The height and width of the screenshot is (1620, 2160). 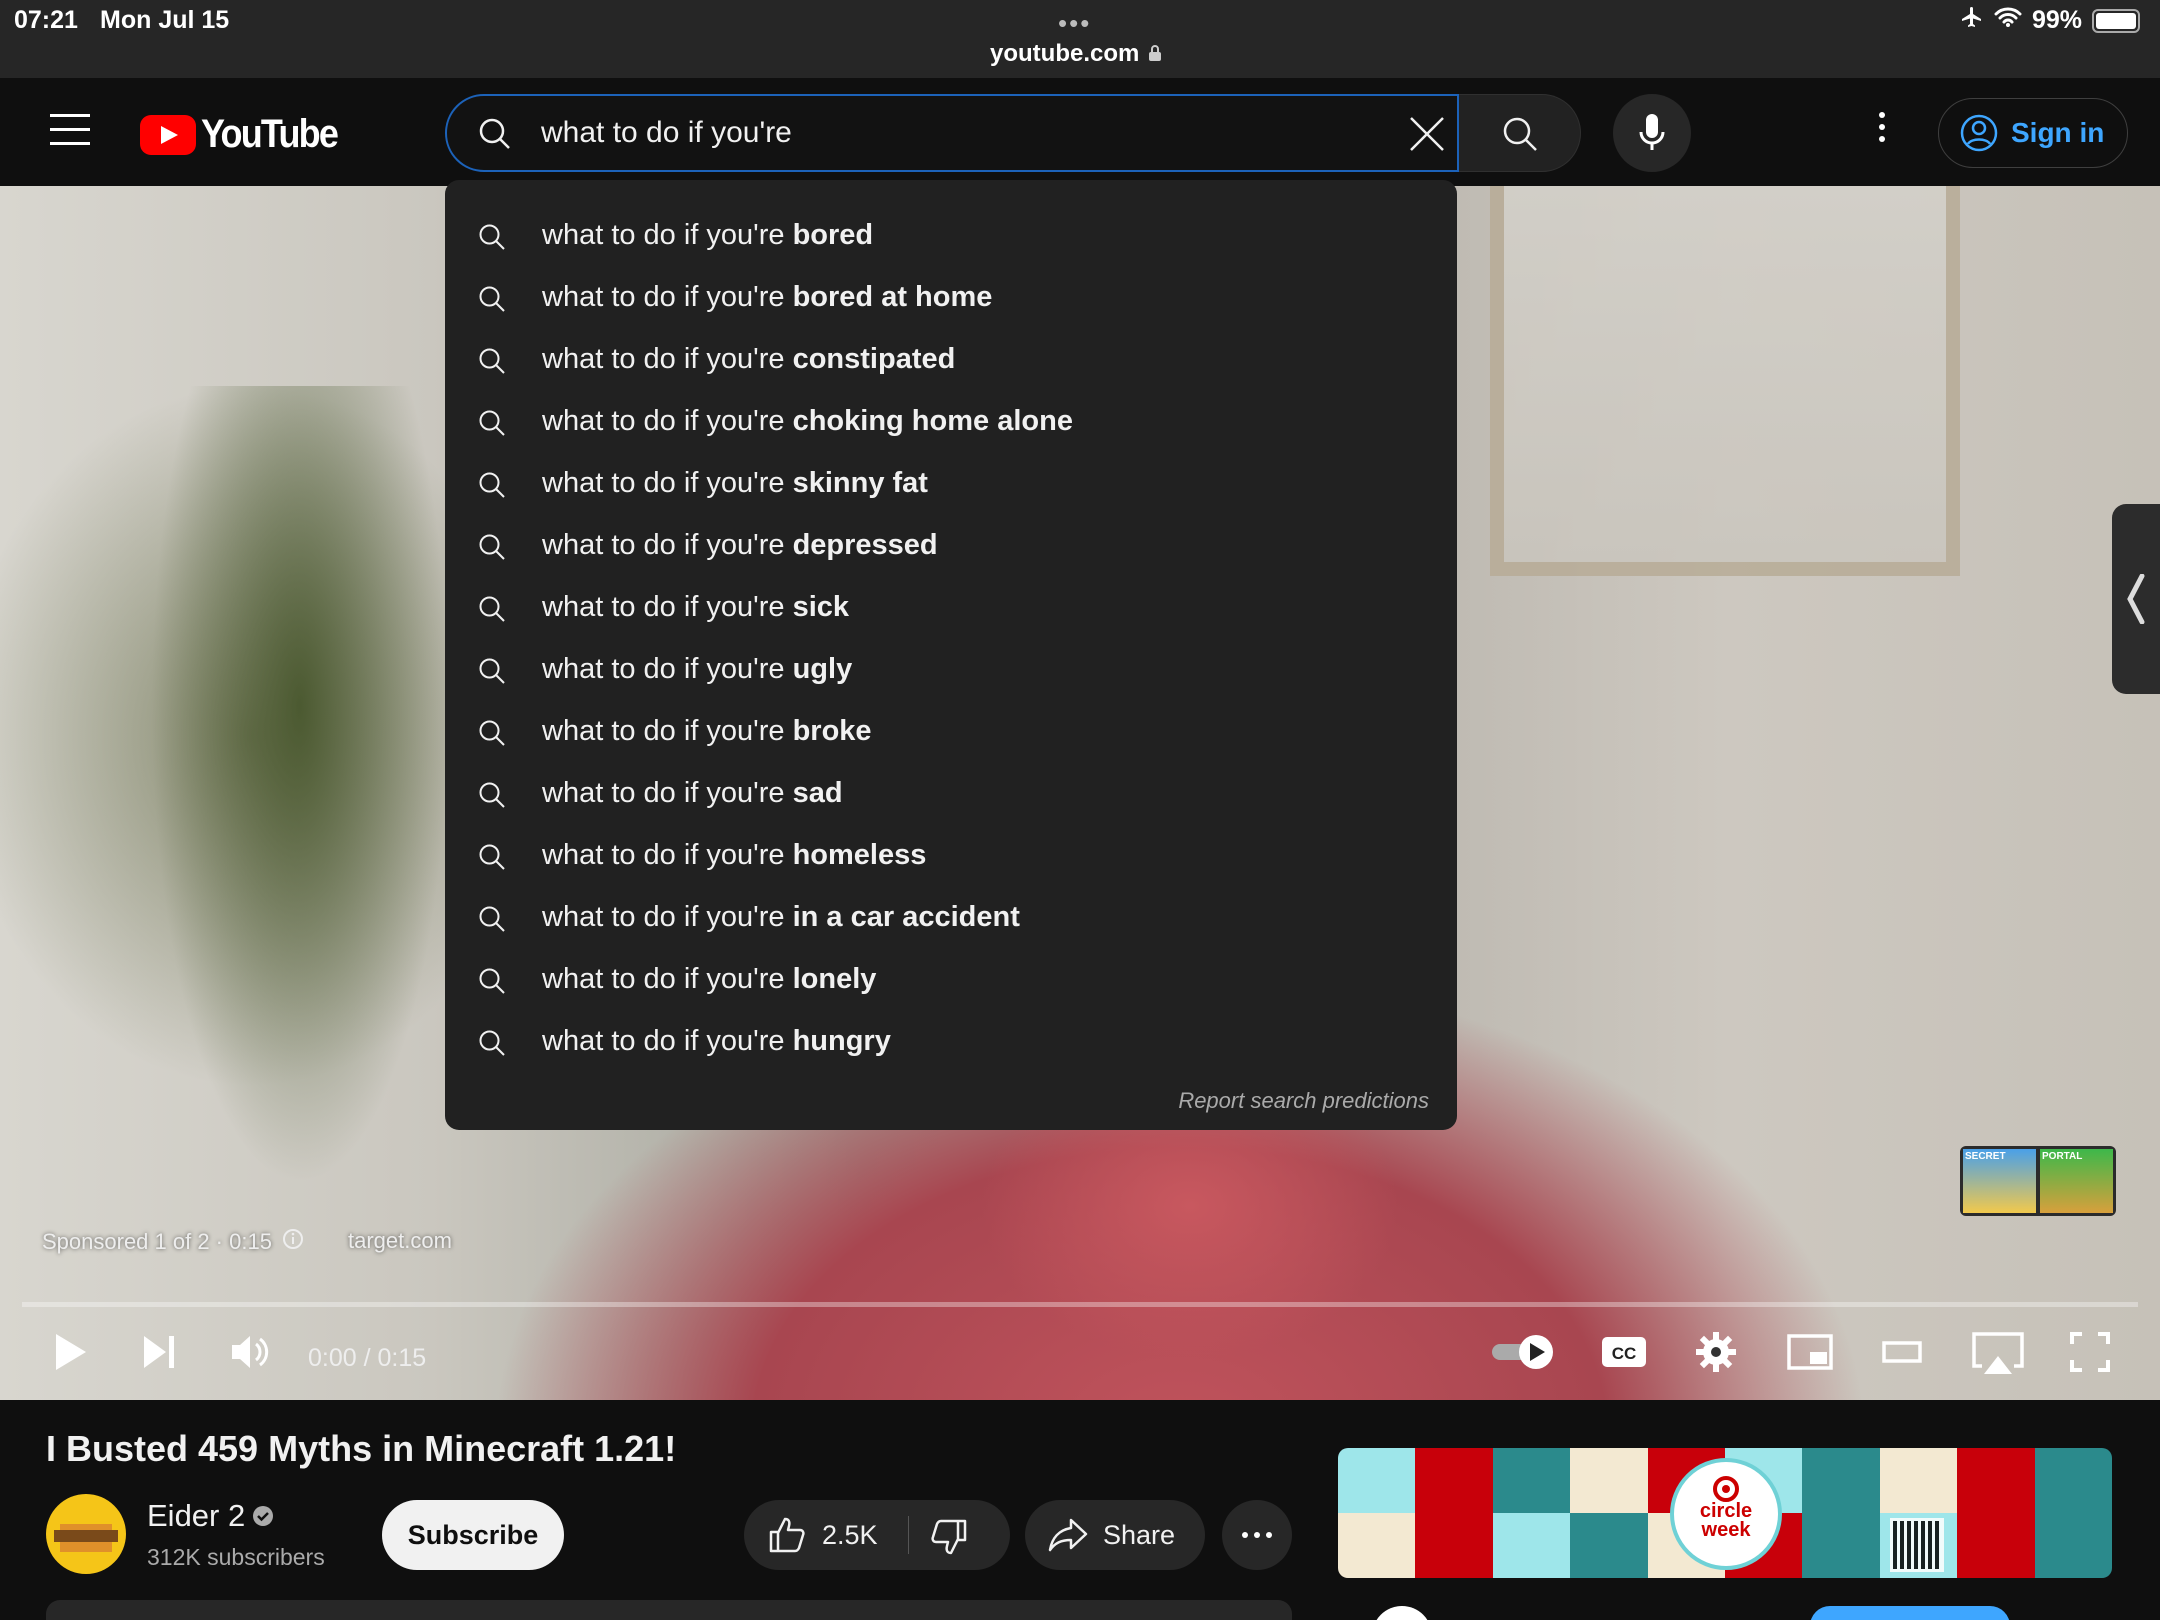 What do you see at coordinates (1998, 1356) in the screenshot?
I see `airplay-icon` at bounding box center [1998, 1356].